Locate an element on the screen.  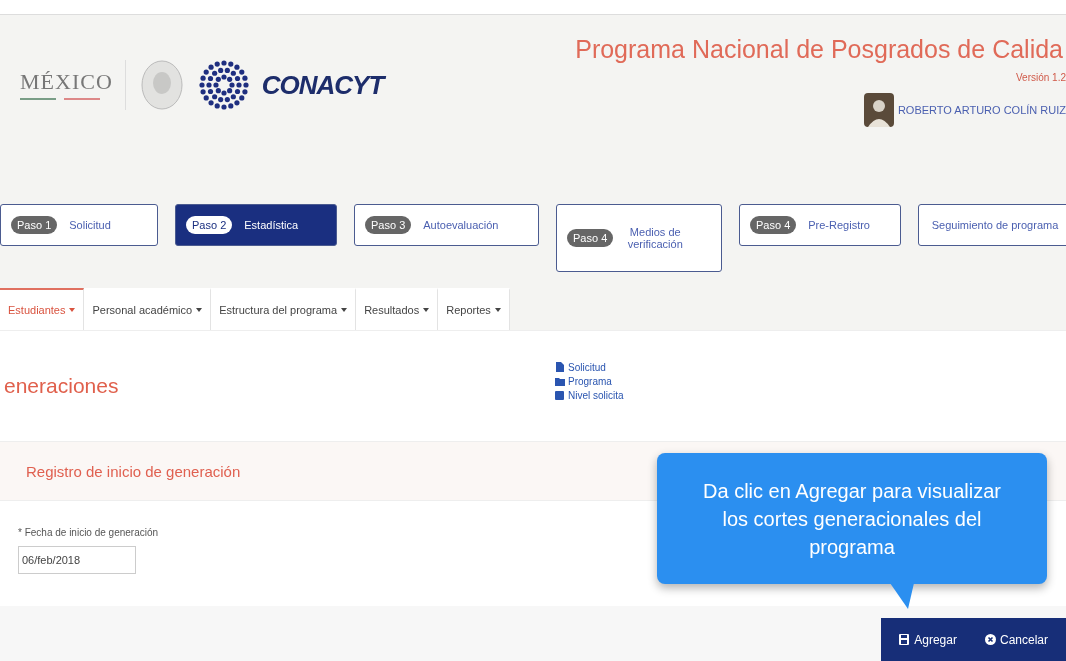
user-name: ROBERTO ARTURO COLÍN RUIZ is located at coordinates (981, 110).